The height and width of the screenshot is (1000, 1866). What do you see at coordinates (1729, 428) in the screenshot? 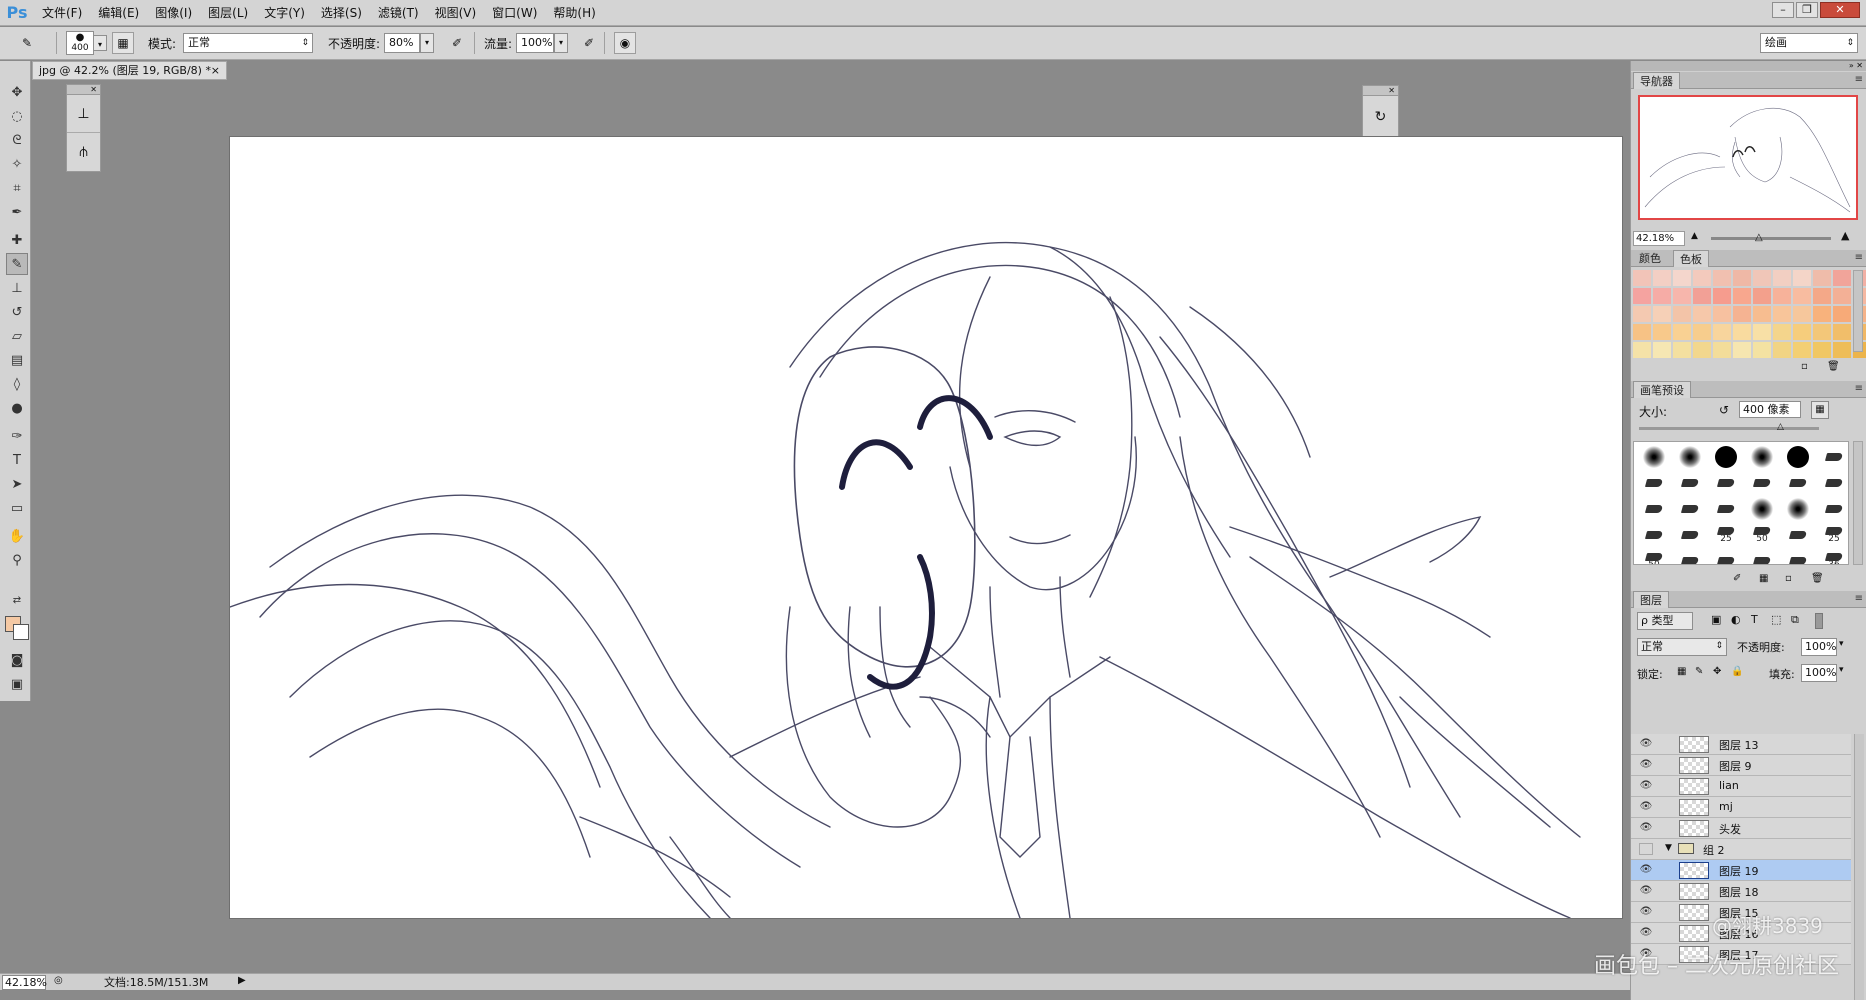
I see `brush-size-slider` at bounding box center [1729, 428].